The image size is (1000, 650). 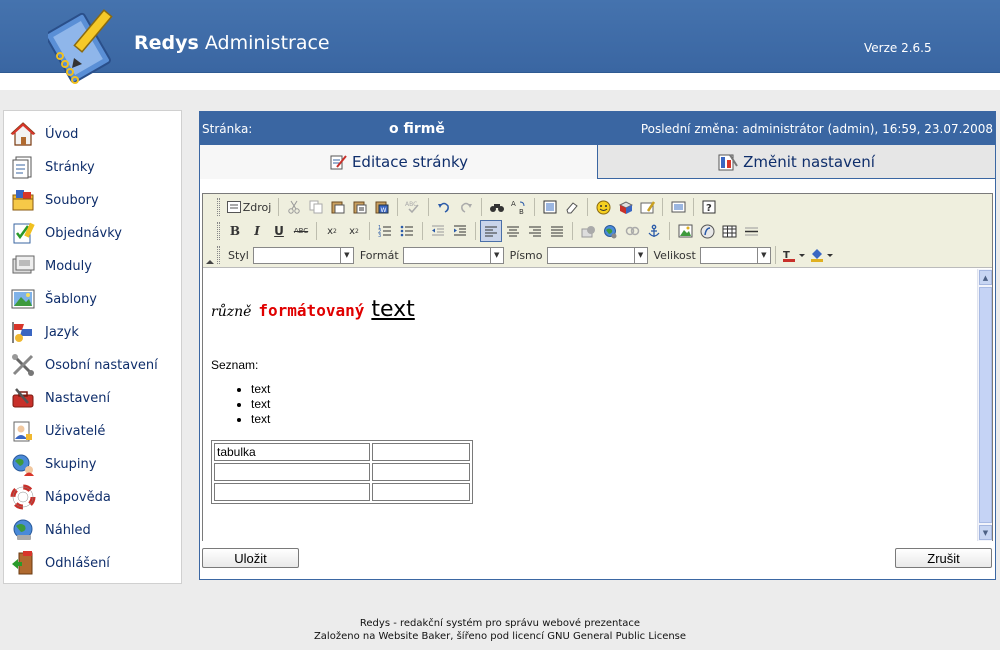 I want to click on content-table: tabulka, so click(x=342, y=472).